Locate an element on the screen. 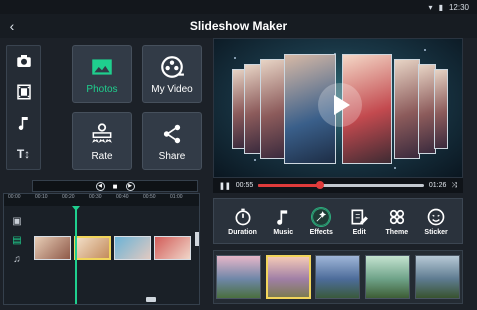 Image resolution: width=477 pixels, height=310 pixels. rate-stars-icon is located at coordinates (102, 132).